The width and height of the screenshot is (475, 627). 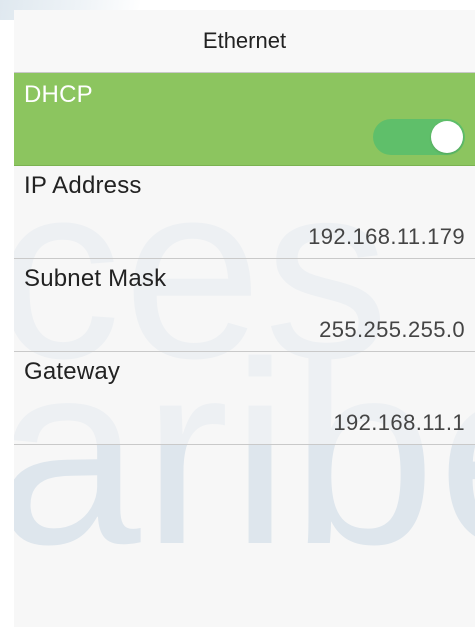 What do you see at coordinates (58, 94) in the screenshot?
I see `dhcp-label: DHCP` at bounding box center [58, 94].